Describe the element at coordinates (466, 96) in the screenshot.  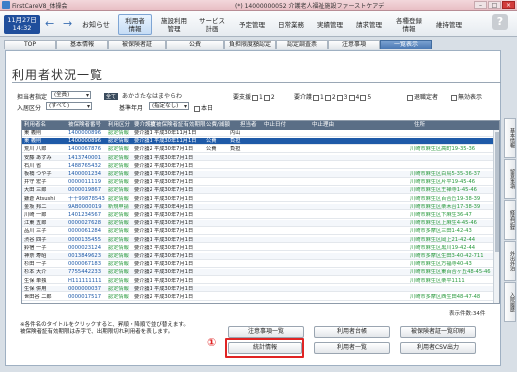
I see `invalid-toggle: 無効表示` at that location.